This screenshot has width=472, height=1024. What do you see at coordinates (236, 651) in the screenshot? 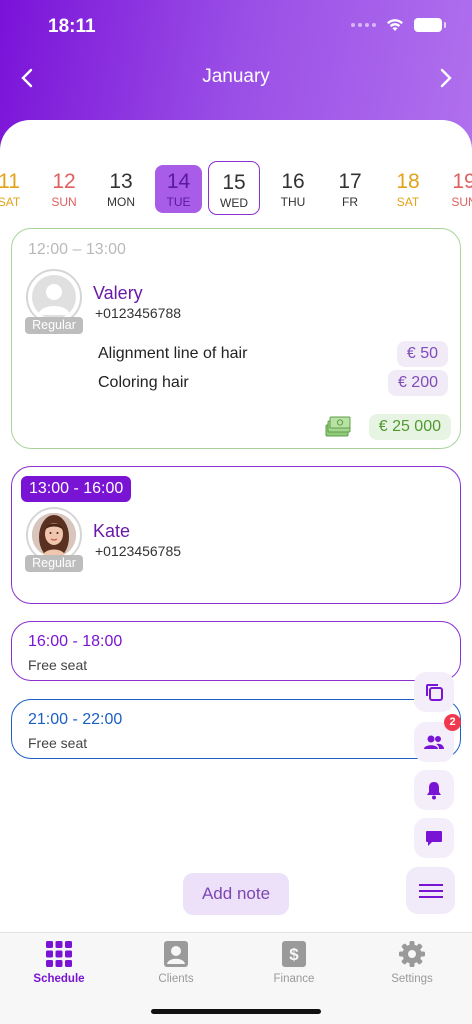
I see `free-slot-card: 16:00 - 18:00 Free seat` at bounding box center [236, 651].